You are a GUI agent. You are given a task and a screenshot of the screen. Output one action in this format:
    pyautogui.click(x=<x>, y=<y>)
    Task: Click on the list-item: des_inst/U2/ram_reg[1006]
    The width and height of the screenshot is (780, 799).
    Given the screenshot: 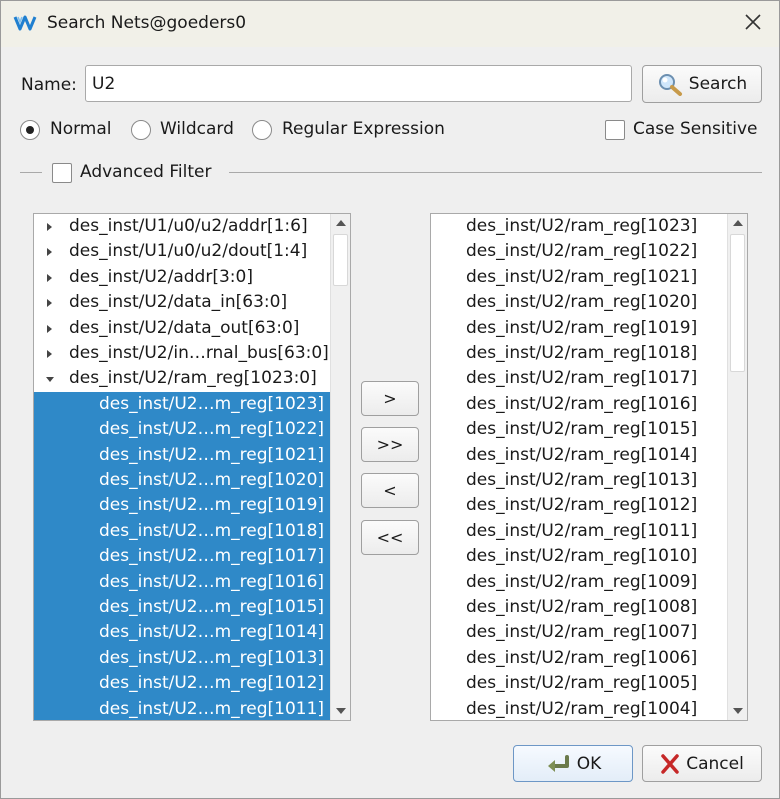 What is the action you would take?
    pyautogui.click(x=579, y=658)
    